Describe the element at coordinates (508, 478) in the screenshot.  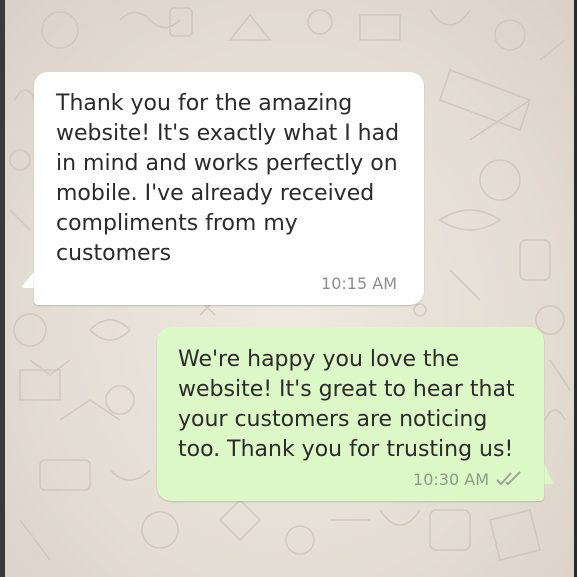
I see `double-check-icon` at that location.